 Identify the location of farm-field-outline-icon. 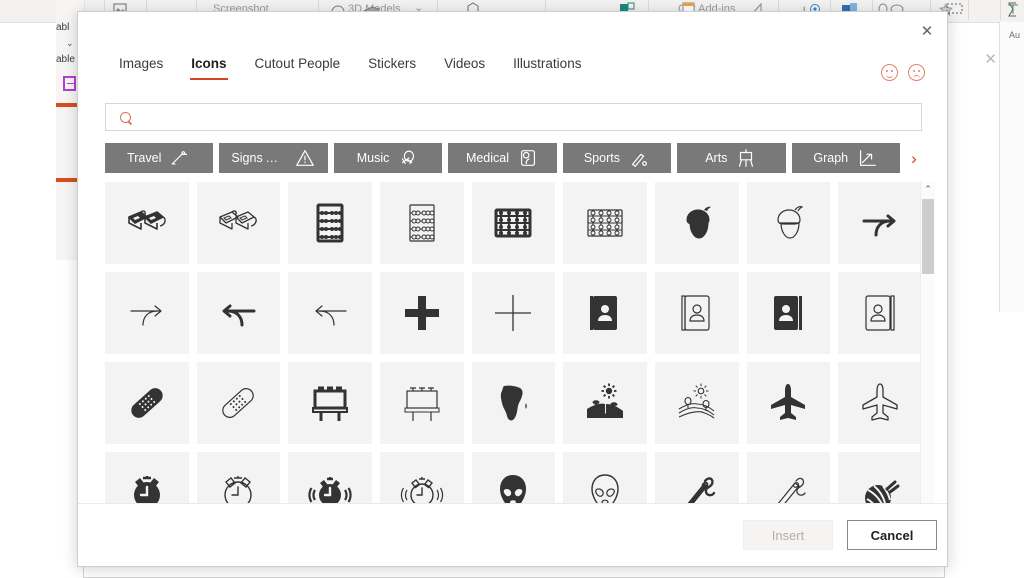
(696, 403).